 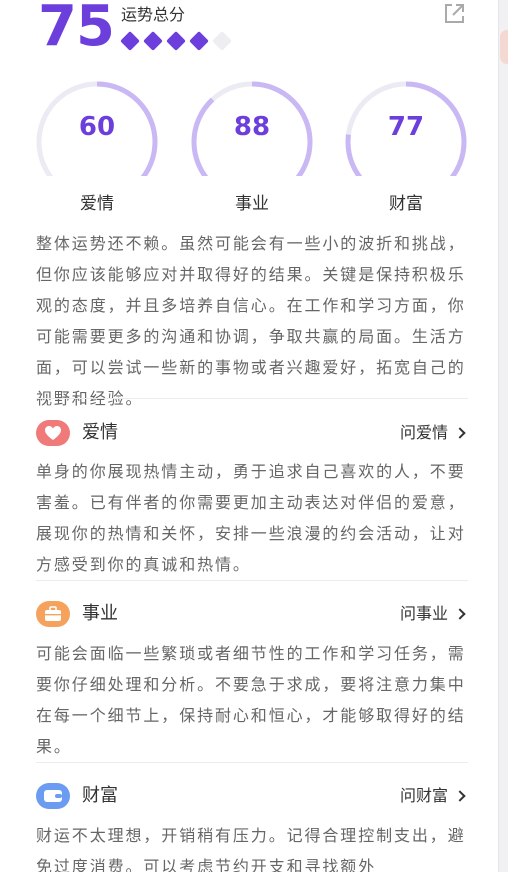 What do you see at coordinates (97, 204) in the screenshot?
I see `love-ring-label: 爱情` at bounding box center [97, 204].